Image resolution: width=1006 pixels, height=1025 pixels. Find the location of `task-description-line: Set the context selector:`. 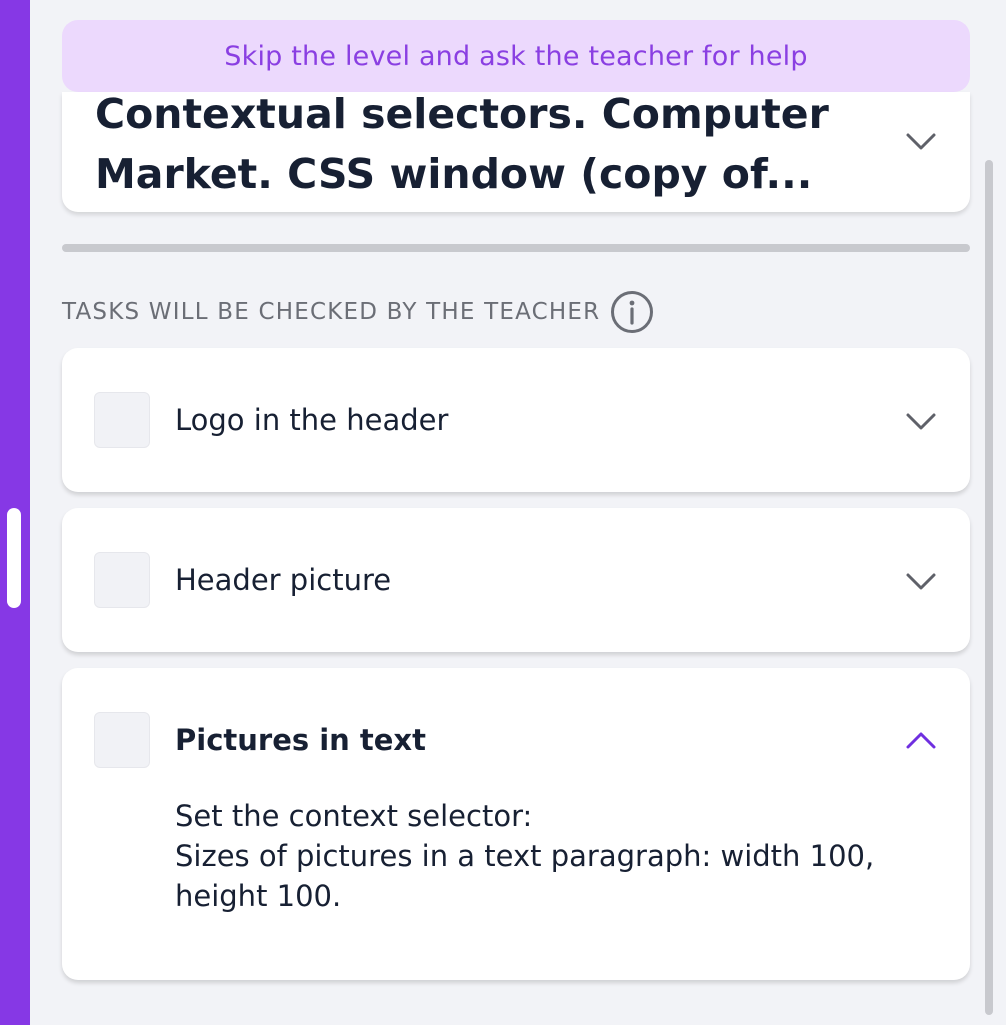

task-description-line: Set the context selector: is located at coordinates (354, 816).